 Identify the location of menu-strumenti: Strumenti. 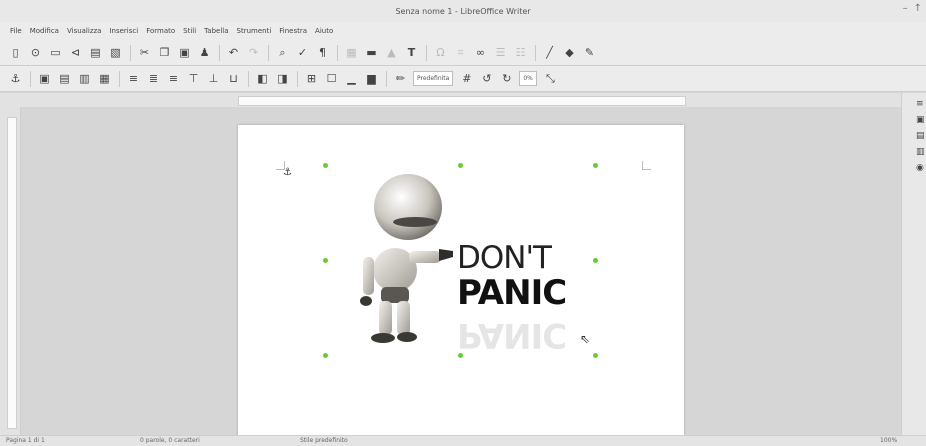
(254, 31).